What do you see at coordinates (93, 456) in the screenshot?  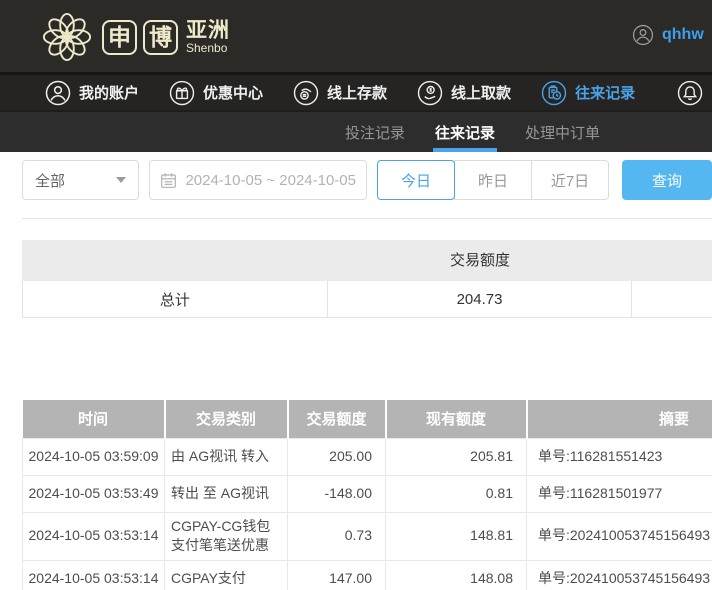 I see `cell-time: 2024-10-05 03:59:09` at bounding box center [93, 456].